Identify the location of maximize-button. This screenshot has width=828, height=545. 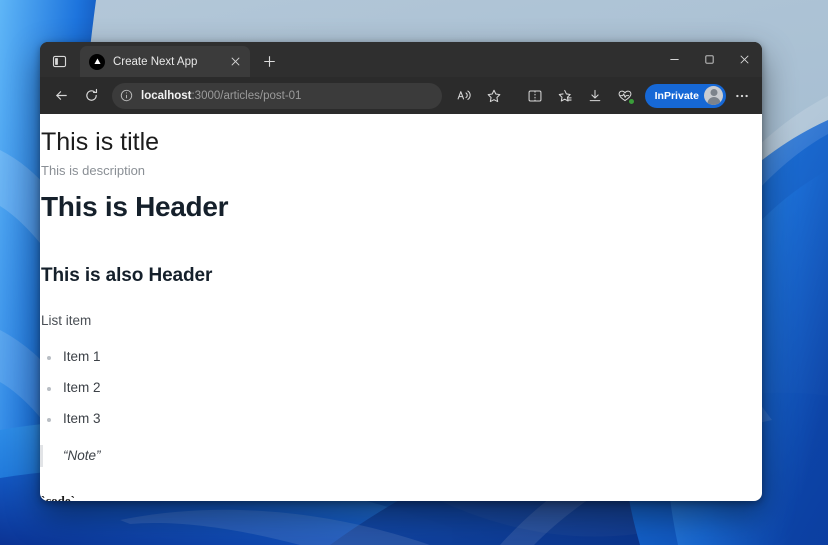
(709, 59).